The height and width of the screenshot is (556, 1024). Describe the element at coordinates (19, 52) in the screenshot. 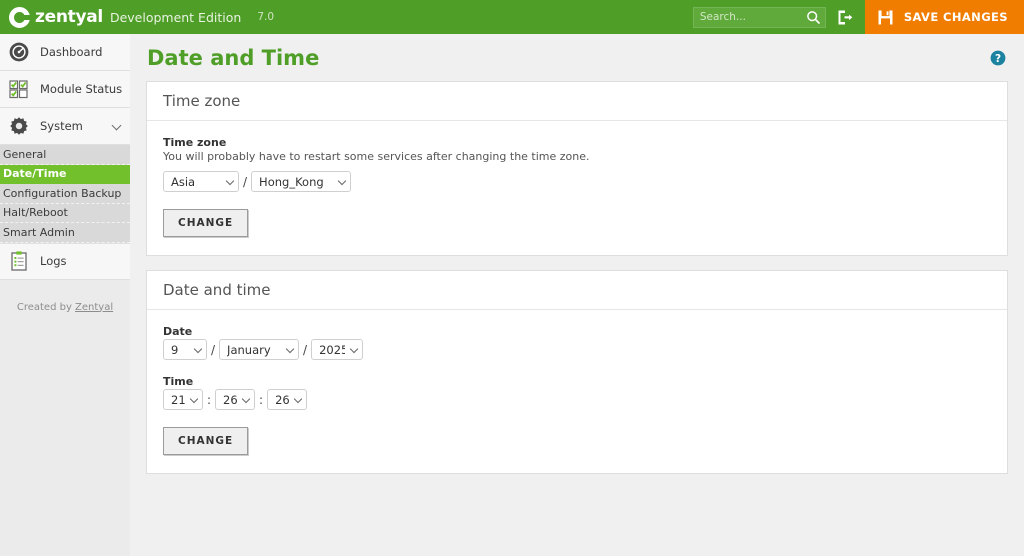

I see `gauge-icon` at that location.